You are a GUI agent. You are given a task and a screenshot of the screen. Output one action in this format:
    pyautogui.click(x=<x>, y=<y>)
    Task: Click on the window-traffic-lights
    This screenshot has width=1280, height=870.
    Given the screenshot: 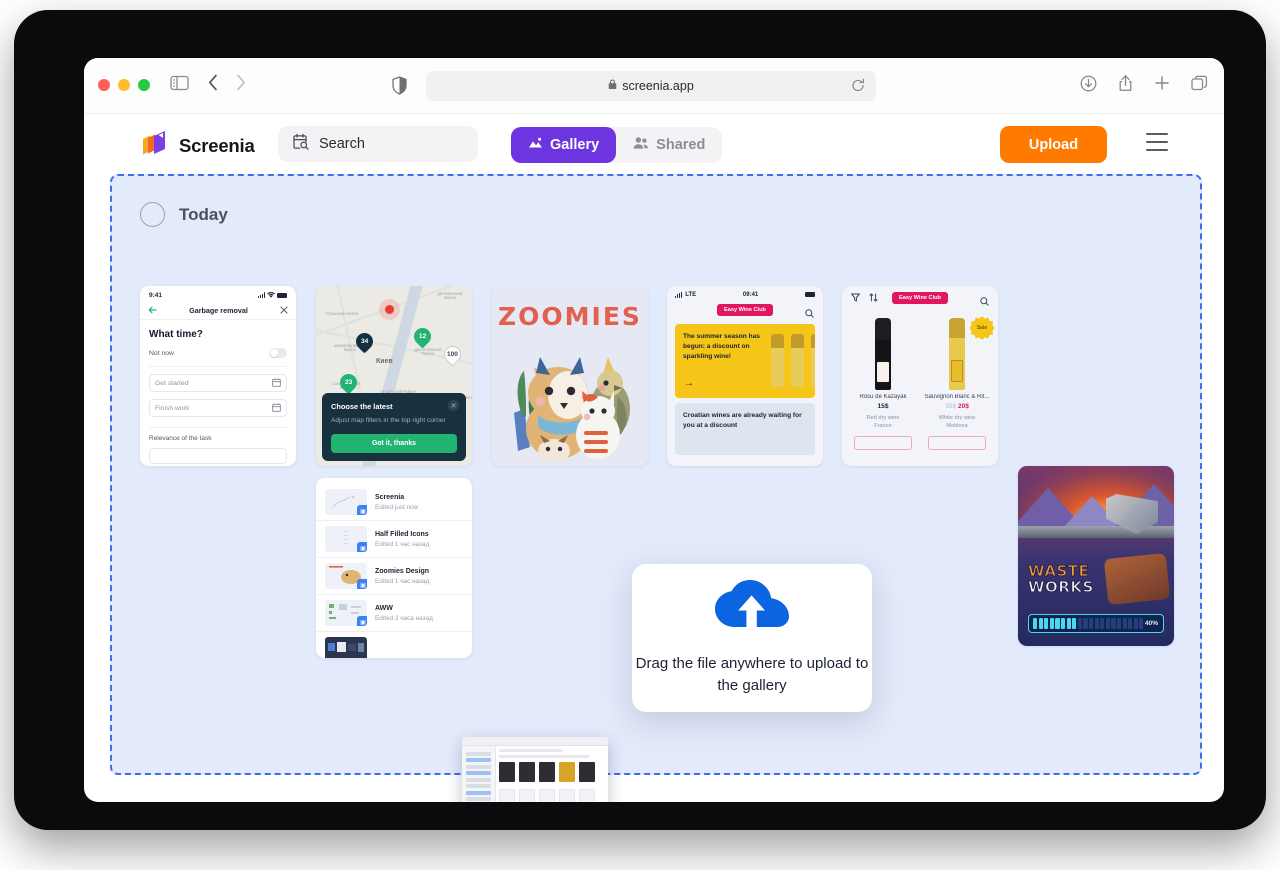 What is the action you would take?
    pyautogui.click(x=124, y=85)
    